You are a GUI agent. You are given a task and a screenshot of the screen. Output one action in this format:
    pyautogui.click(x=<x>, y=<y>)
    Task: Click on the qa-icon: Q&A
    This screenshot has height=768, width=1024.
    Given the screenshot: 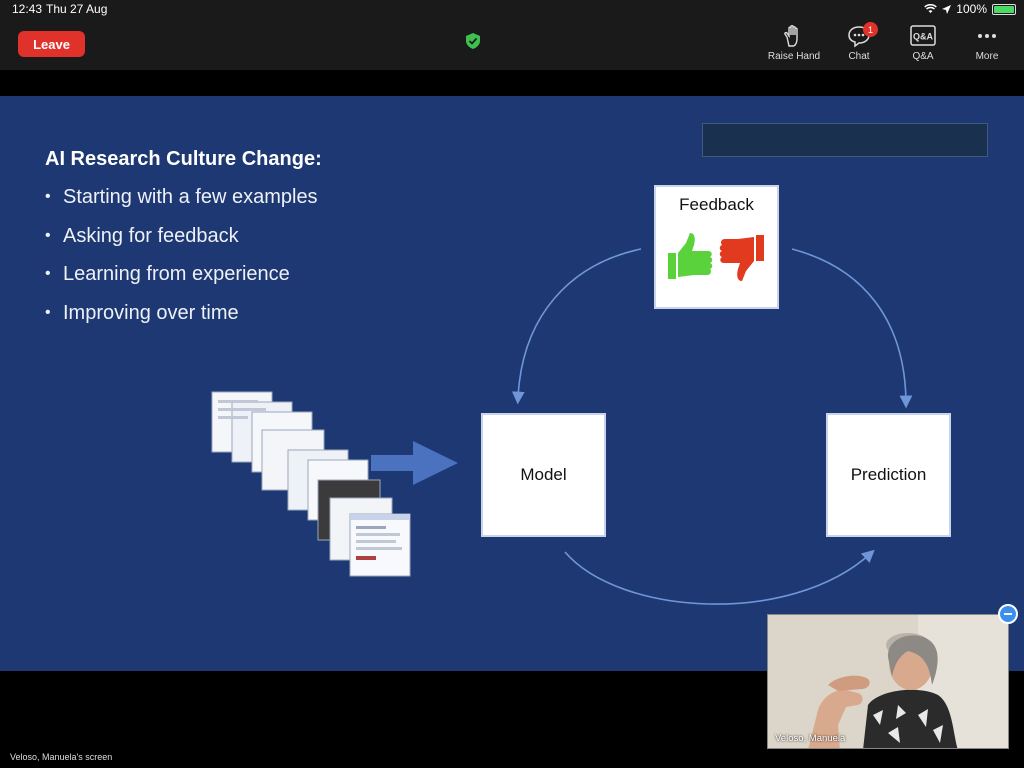 What is the action you would take?
    pyautogui.click(x=923, y=35)
    